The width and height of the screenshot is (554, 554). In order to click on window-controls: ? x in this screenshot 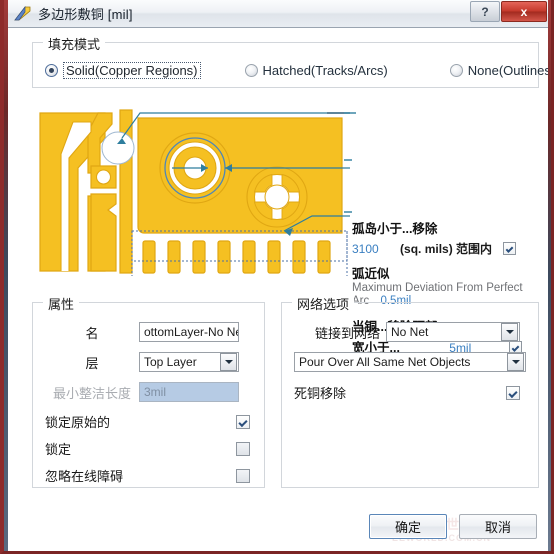, I will do `click(508, 11)`.